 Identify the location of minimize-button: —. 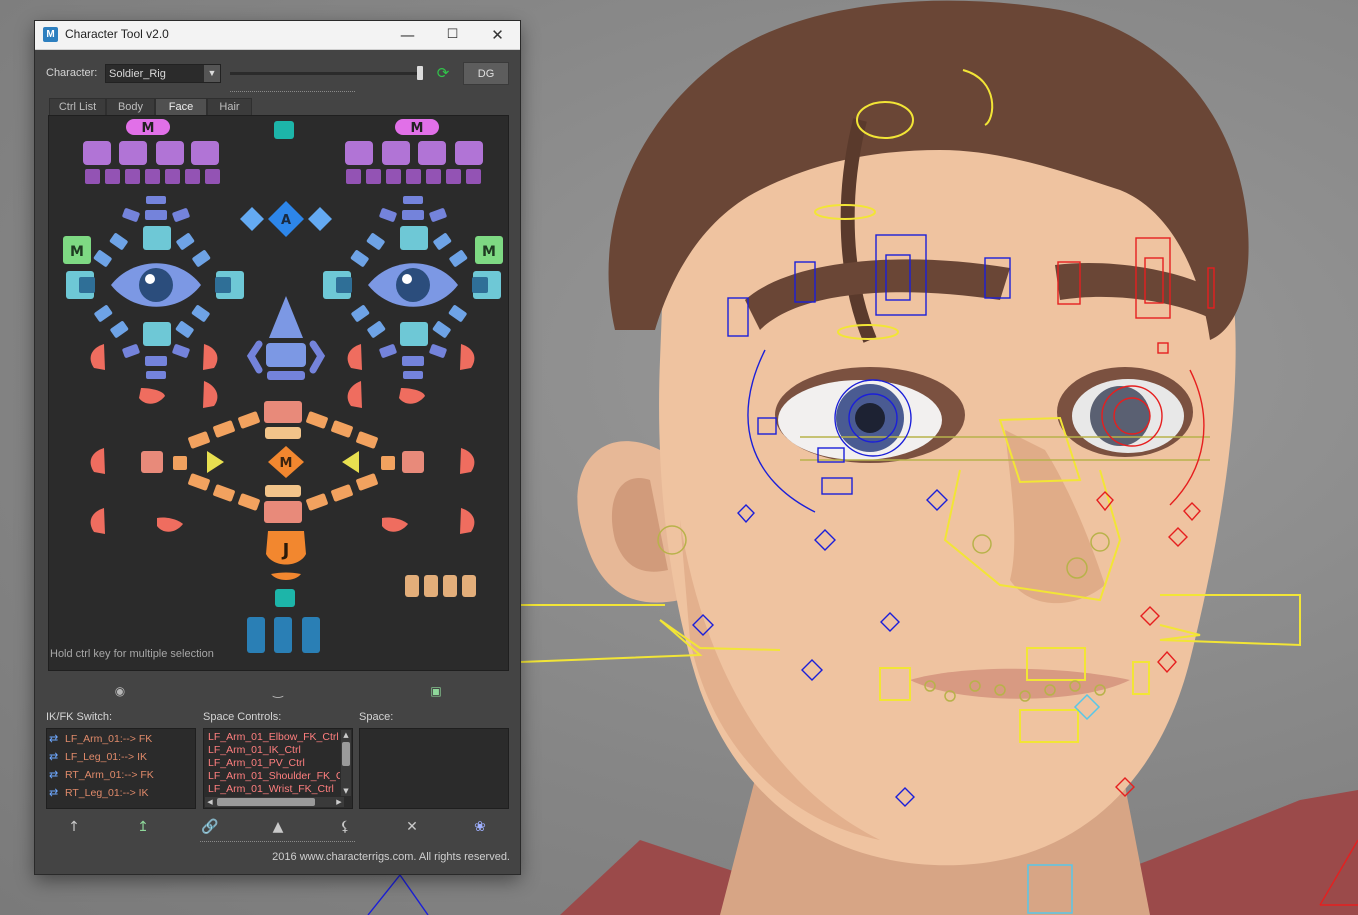
(407, 35).